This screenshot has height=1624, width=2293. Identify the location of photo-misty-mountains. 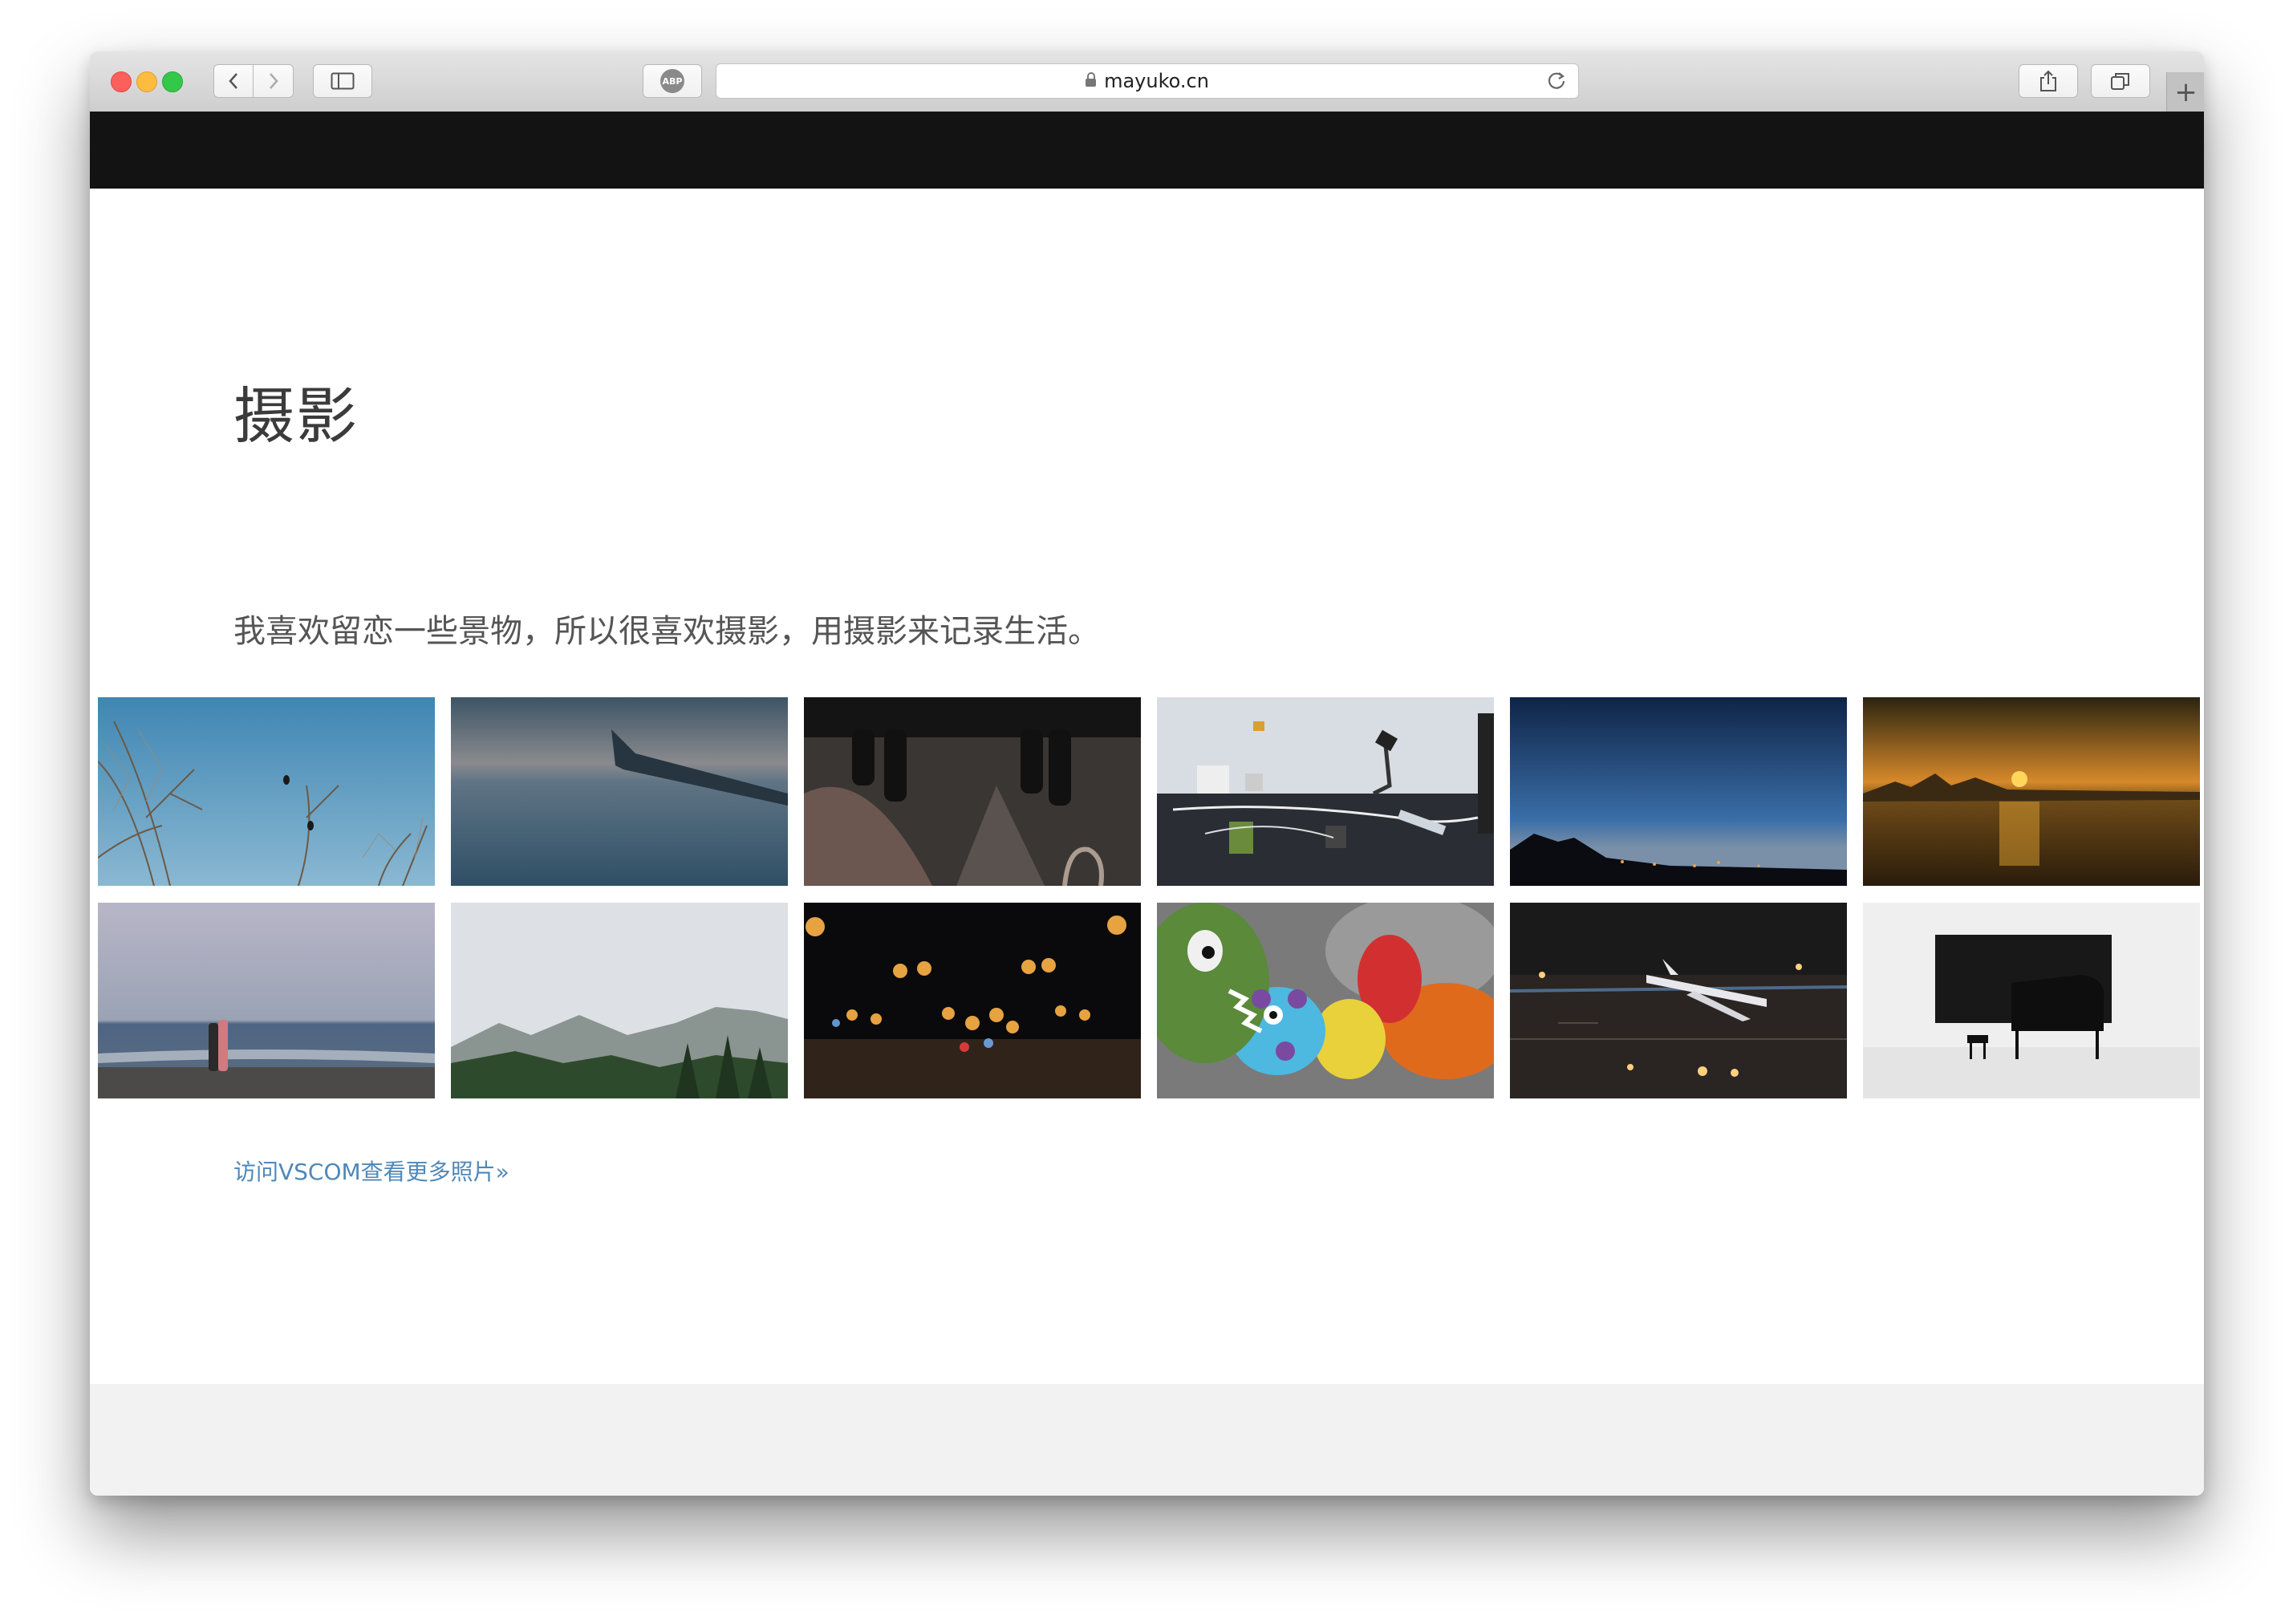
(619, 1000).